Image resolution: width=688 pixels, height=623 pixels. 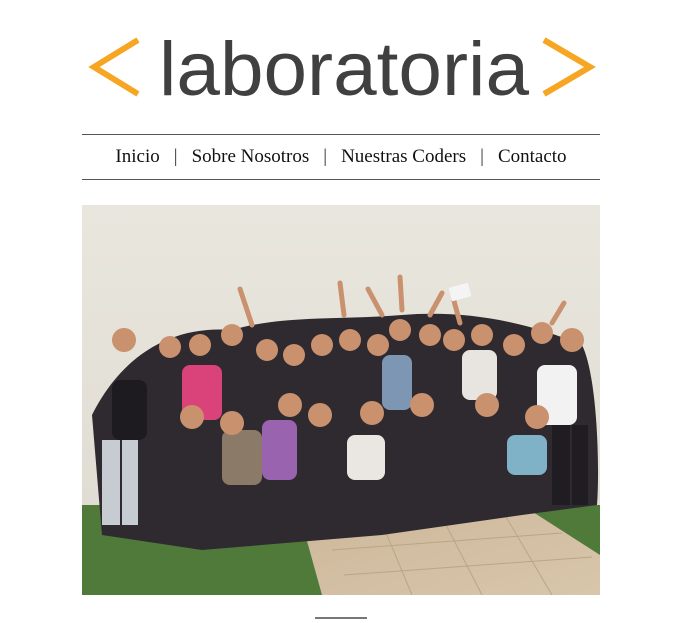 What do you see at coordinates (137, 157) in the screenshot?
I see `nav-link-inicio: Inicio` at bounding box center [137, 157].